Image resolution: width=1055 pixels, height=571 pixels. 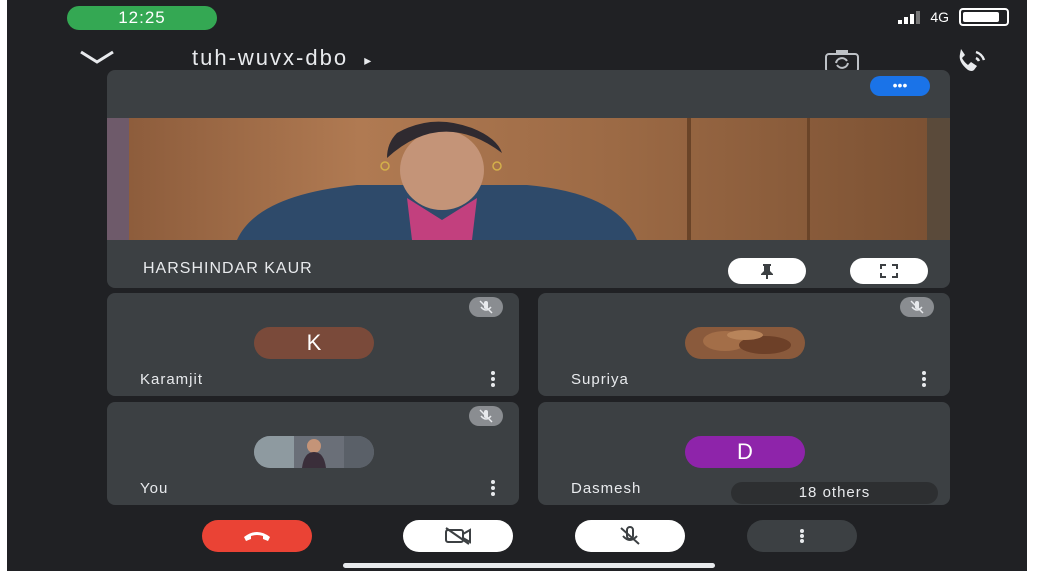 I want to click on participant-tile-karamjit: K Karamjit, so click(x=313, y=344).